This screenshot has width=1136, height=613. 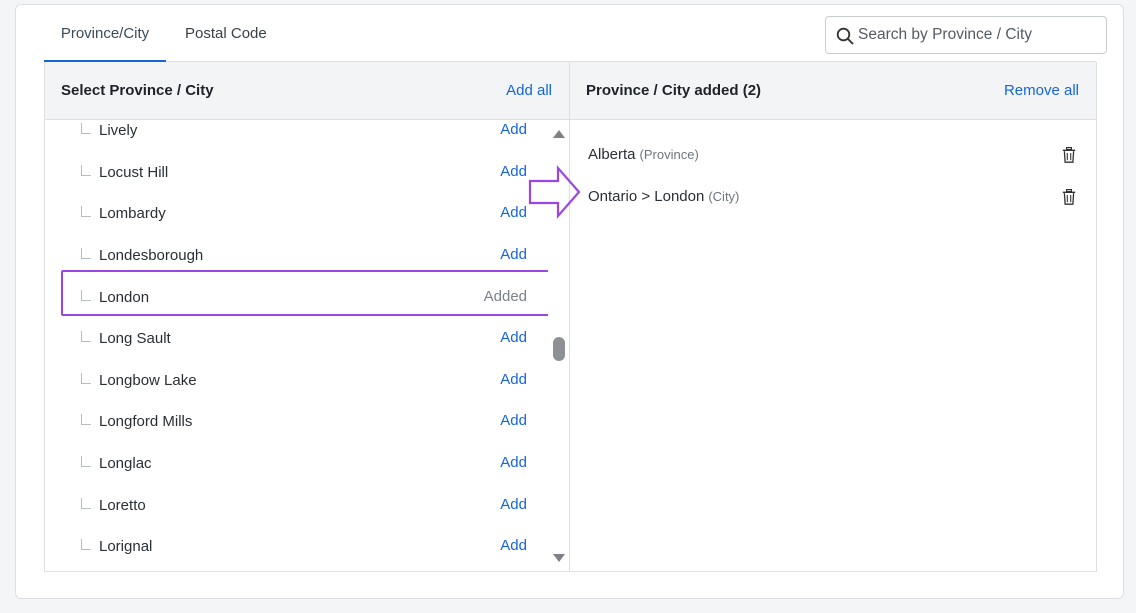 I want to click on list-item-name: Loretto, so click(x=122, y=505).